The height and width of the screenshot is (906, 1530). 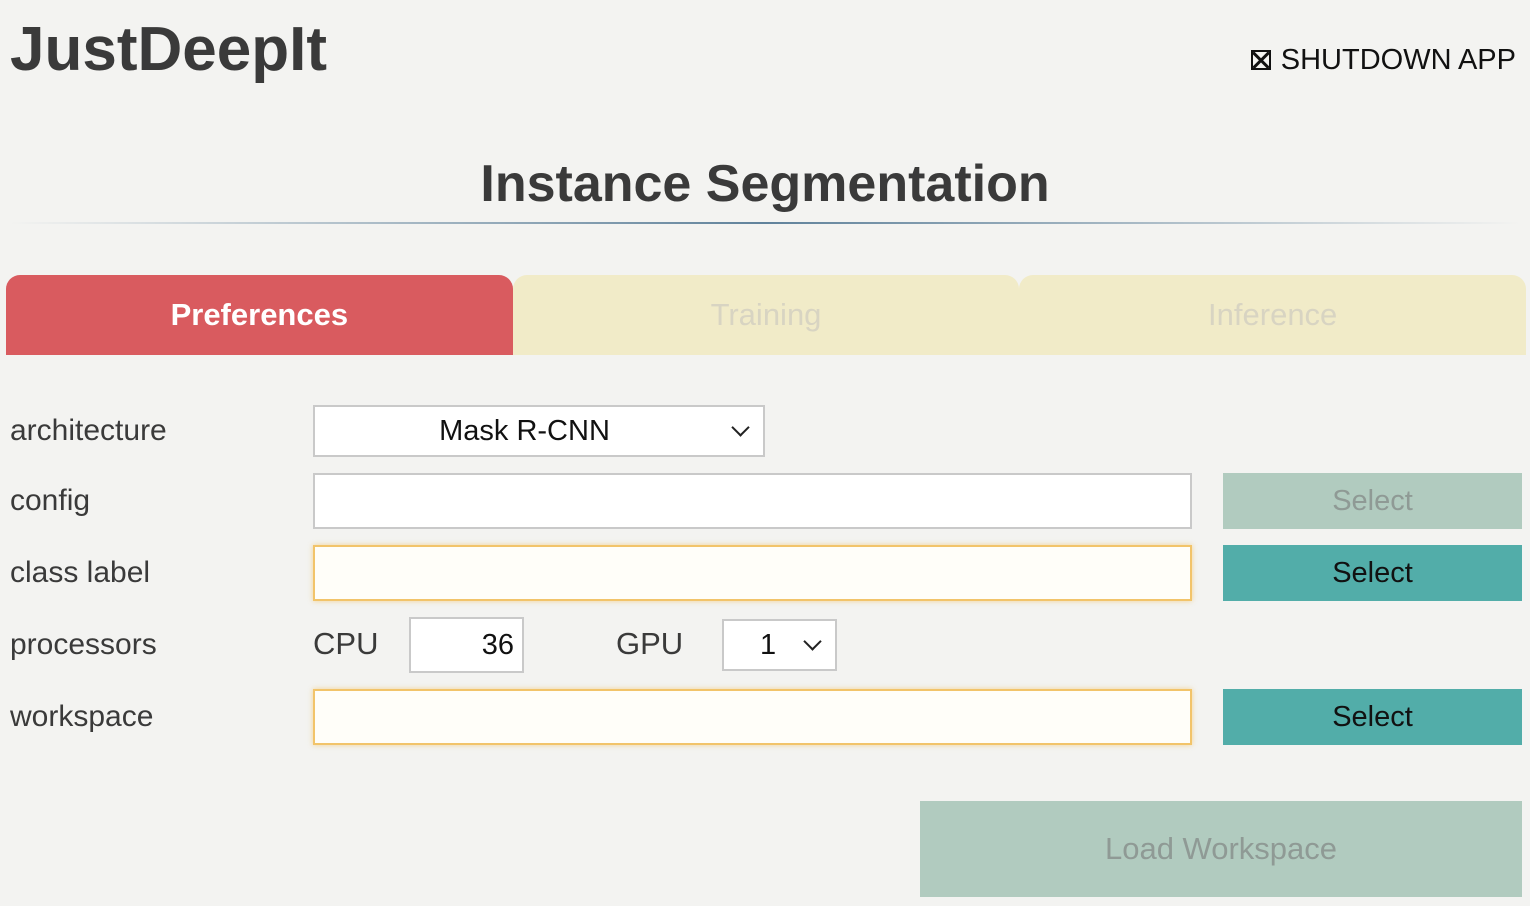 What do you see at coordinates (88, 430) in the screenshot?
I see `architecture-label: architecture` at bounding box center [88, 430].